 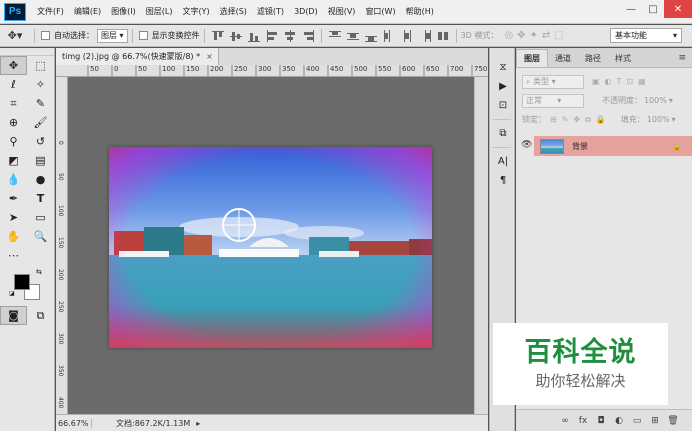 I want to click on document-size-info: 文档:867.2K/1.13M, so click(x=153, y=423).